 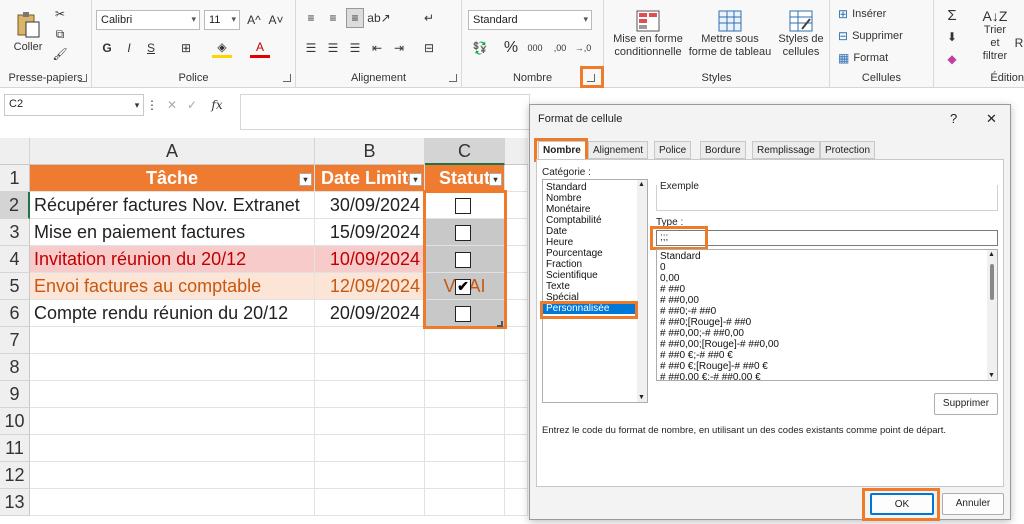 I want to click on row-header: 10, so click(x=15, y=421).